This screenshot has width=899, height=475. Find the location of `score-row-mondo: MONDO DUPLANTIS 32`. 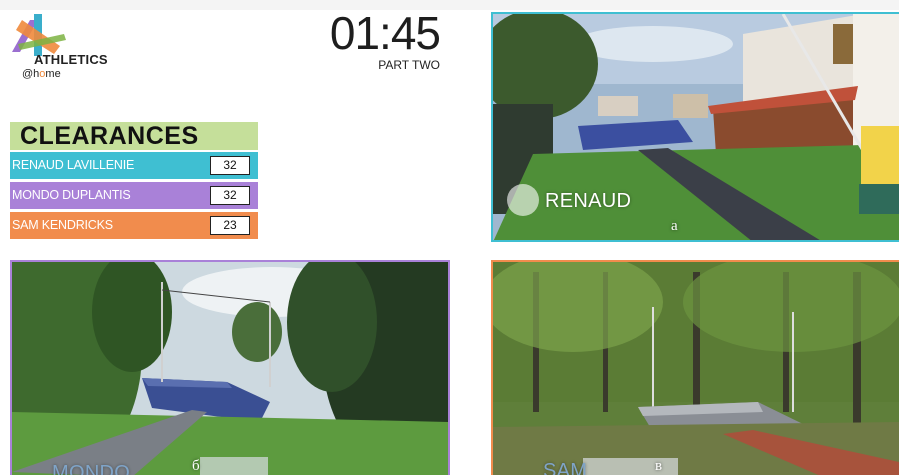

score-row-mondo: MONDO DUPLANTIS 32 is located at coordinates (134, 195).